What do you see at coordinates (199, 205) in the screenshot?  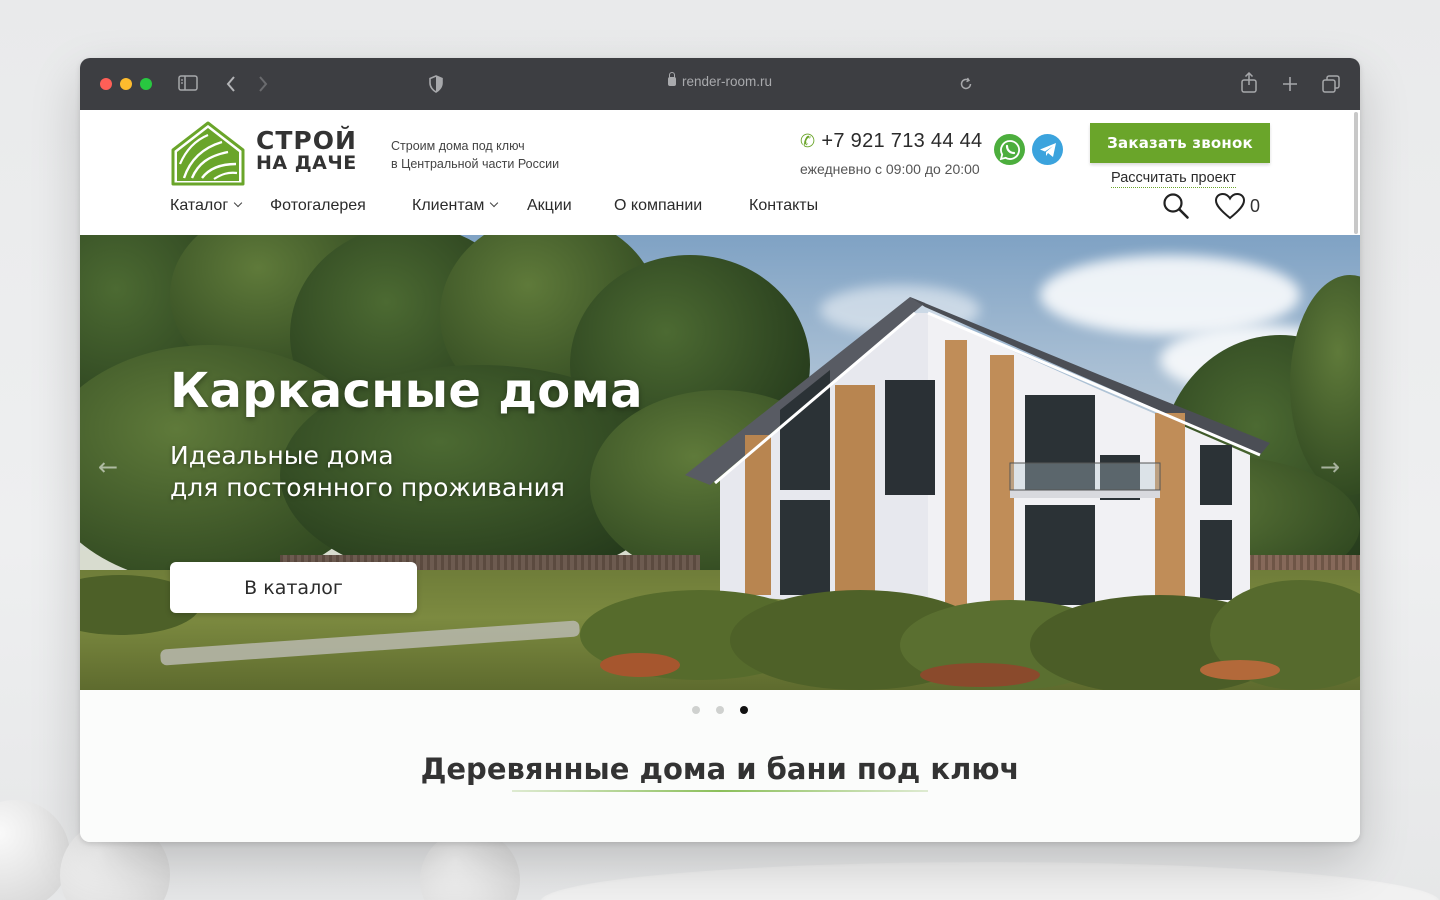 I see `nav-item-label: Каталог` at bounding box center [199, 205].